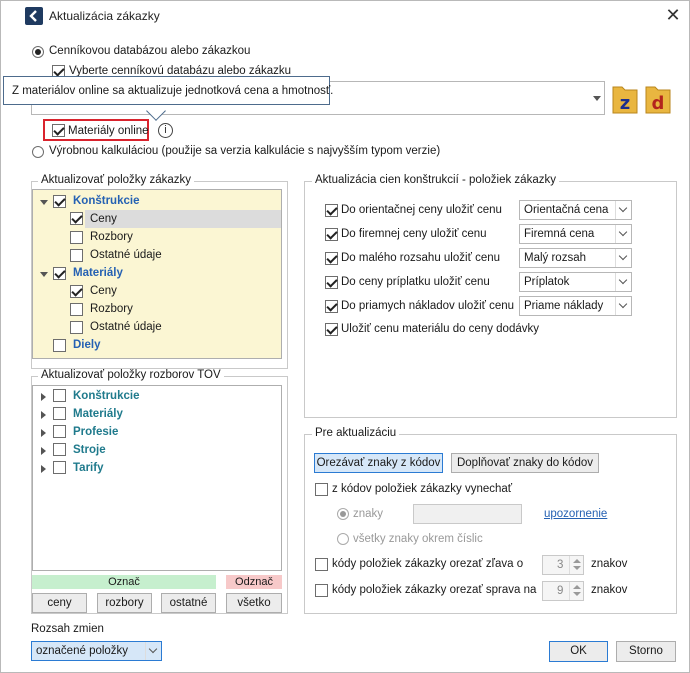 Image resolution: width=690 pixels, height=673 pixels. Describe the element at coordinates (321, 489) in the screenshot. I see `omit-codes-checkbox` at that location.